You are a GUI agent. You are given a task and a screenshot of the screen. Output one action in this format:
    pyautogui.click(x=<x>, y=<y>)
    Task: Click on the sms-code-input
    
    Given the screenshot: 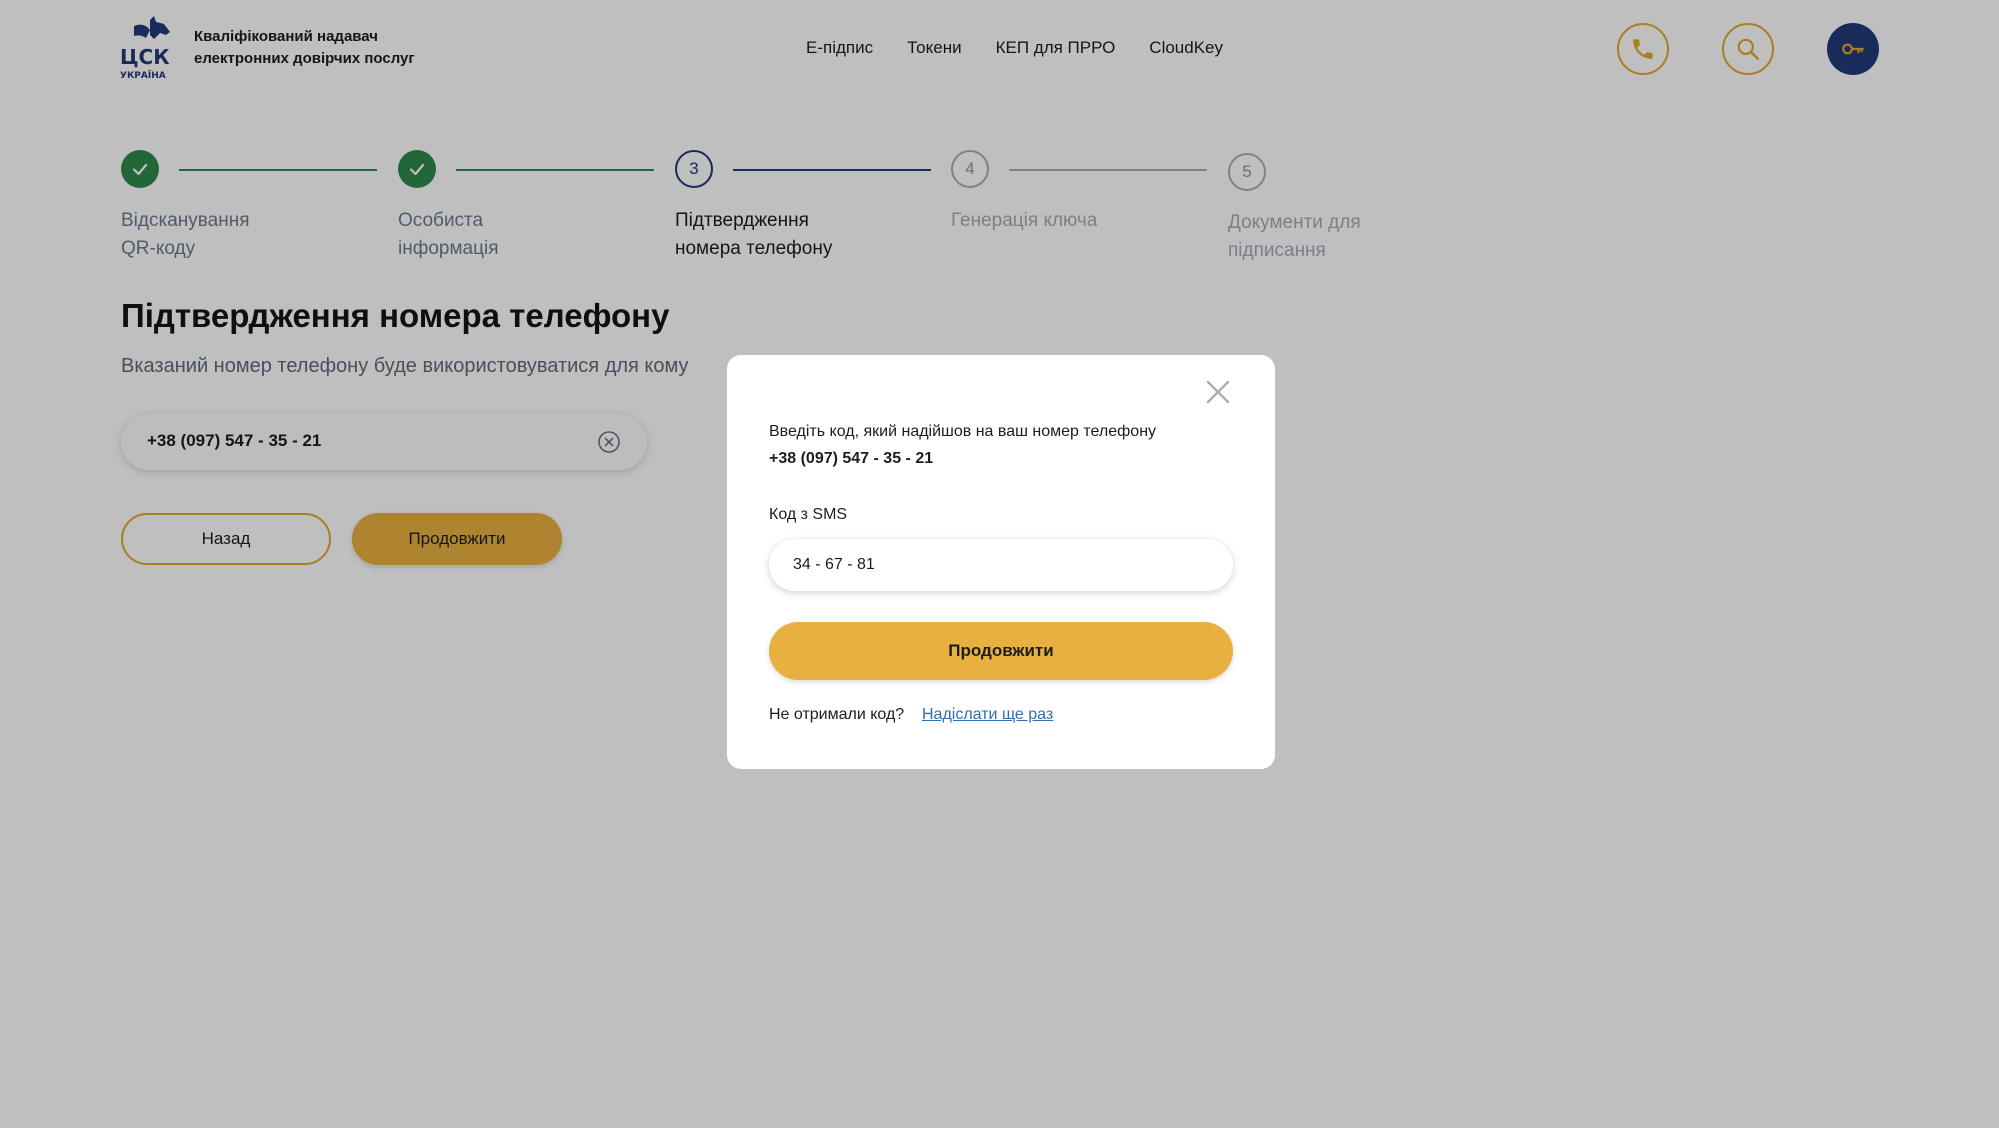 What is the action you would take?
    pyautogui.click(x=1001, y=565)
    